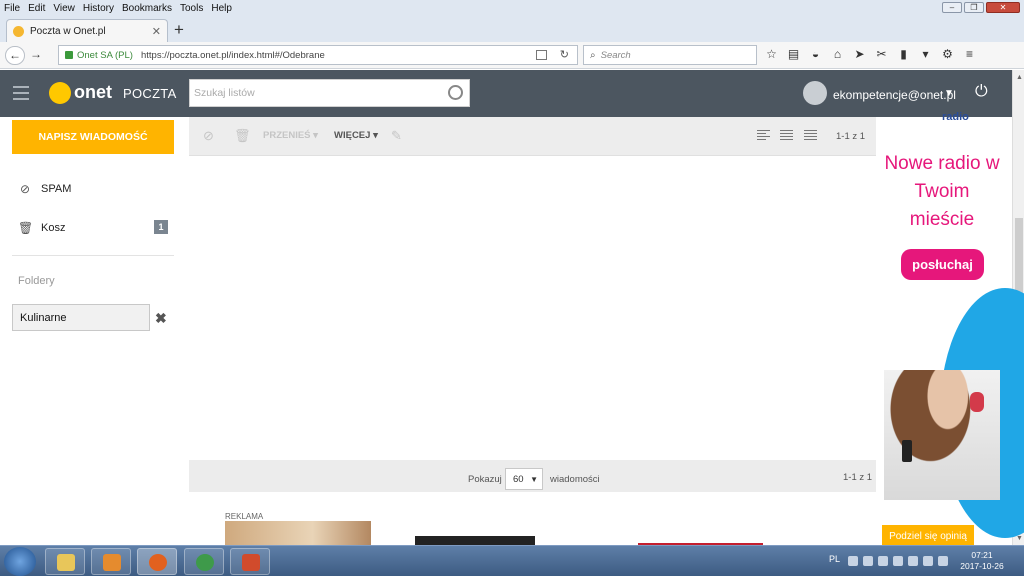 The image size is (1024, 576). Describe the element at coordinates (883, 561) in the screenshot. I see `network-icon` at that location.